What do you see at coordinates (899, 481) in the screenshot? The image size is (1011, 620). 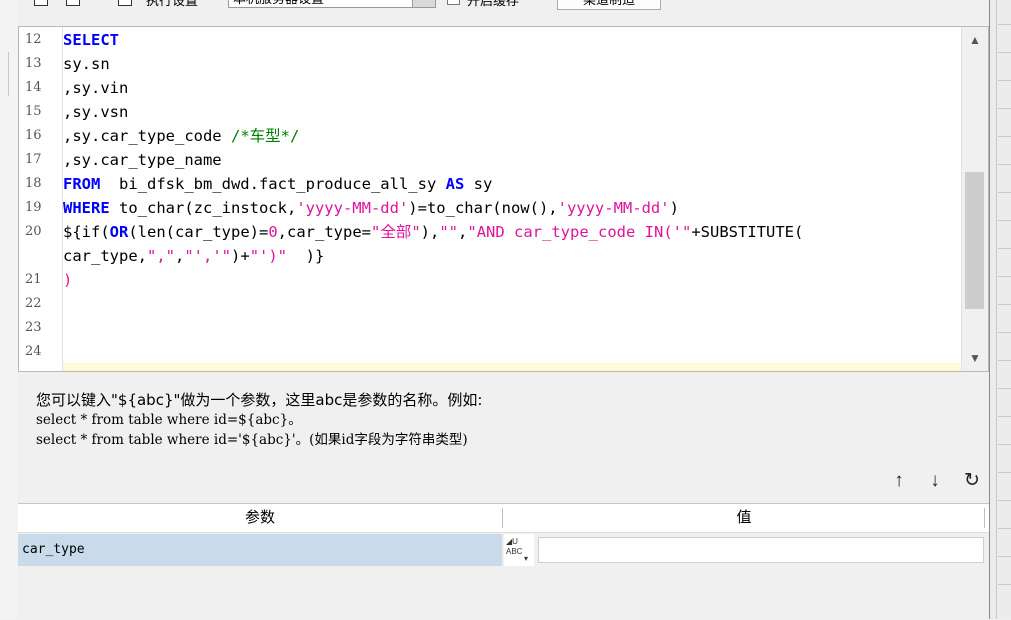 I see `move-up-icon: ↑` at bounding box center [899, 481].